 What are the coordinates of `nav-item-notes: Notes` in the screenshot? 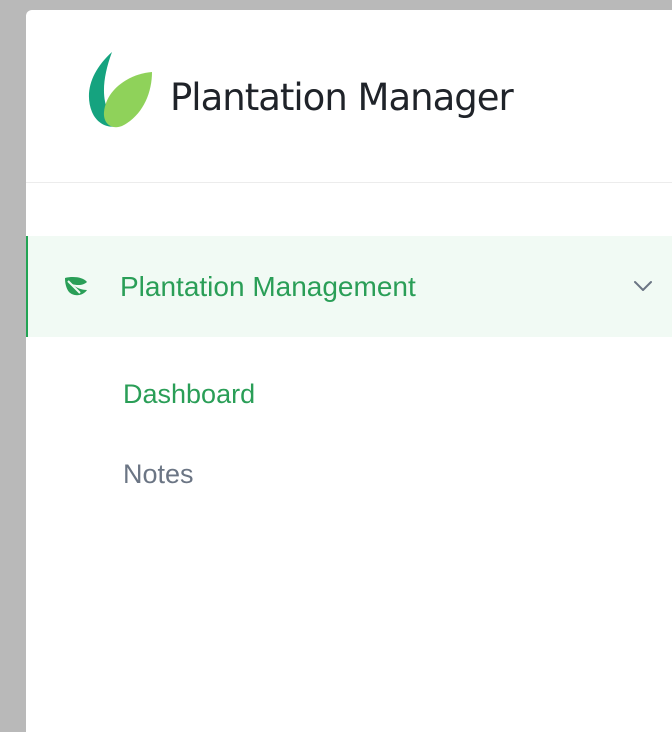 It's located at (158, 474).